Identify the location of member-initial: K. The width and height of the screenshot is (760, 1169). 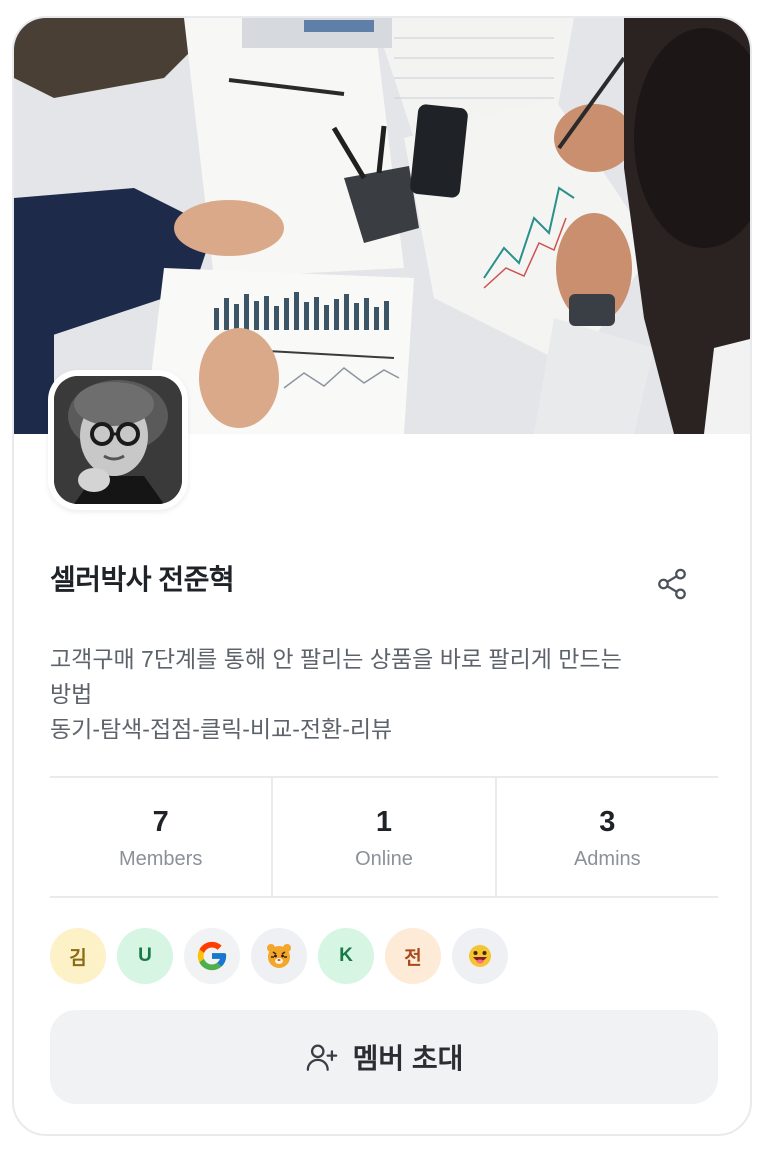
(346, 955).